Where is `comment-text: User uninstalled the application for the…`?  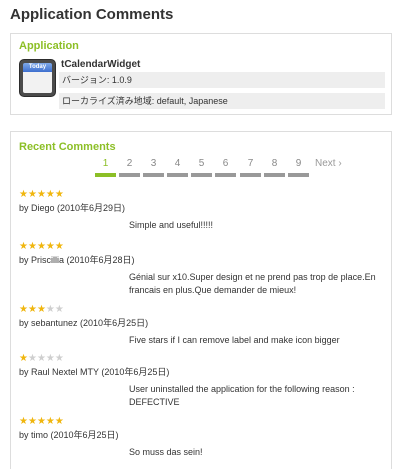 comment-text: User uninstalled the application for the… is located at coordinates (242, 395).